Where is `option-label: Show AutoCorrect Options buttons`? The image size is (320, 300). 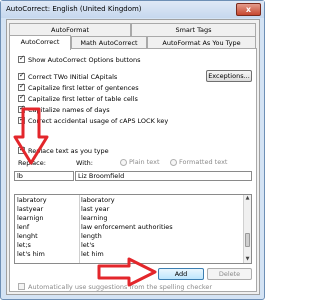
option-label: Show AutoCorrect Options buttons is located at coordinates (84, 59).